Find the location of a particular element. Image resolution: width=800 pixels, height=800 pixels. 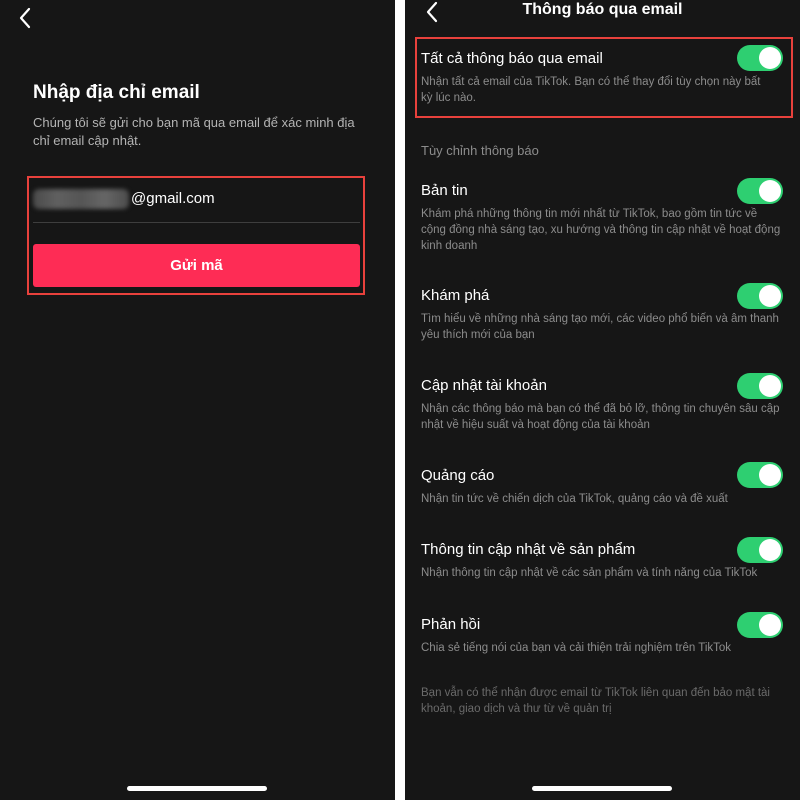

toggle-feedback is located at coordinates (760, 625).